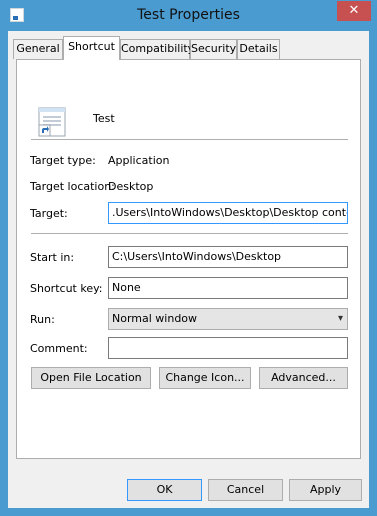 The width and height of the screenshot is (377, 516). Describe the element at coordinates (228, 348) in the screenshot. I see `comment-field` at that location.